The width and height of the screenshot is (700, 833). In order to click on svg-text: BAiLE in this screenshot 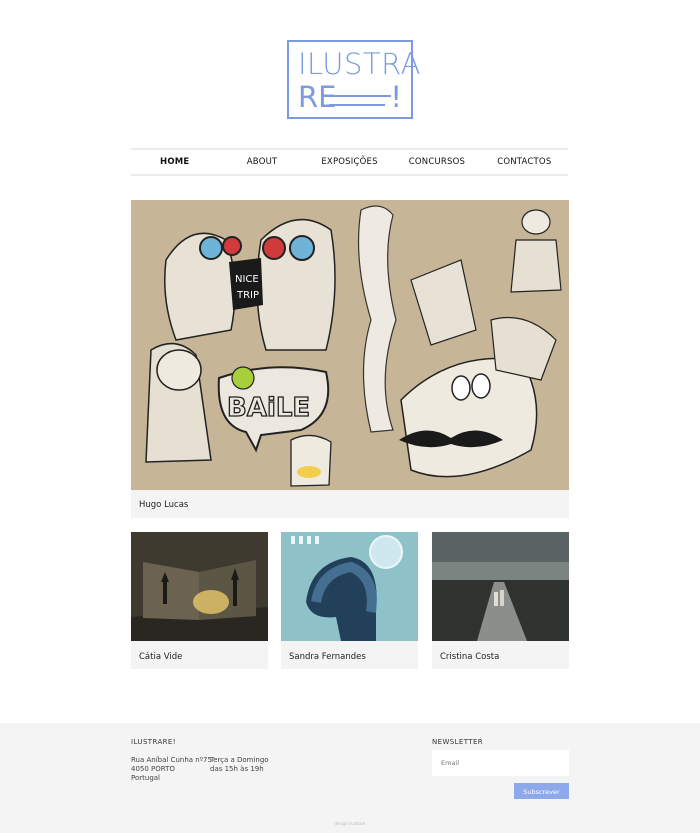, I will do `click(268, 408)`.